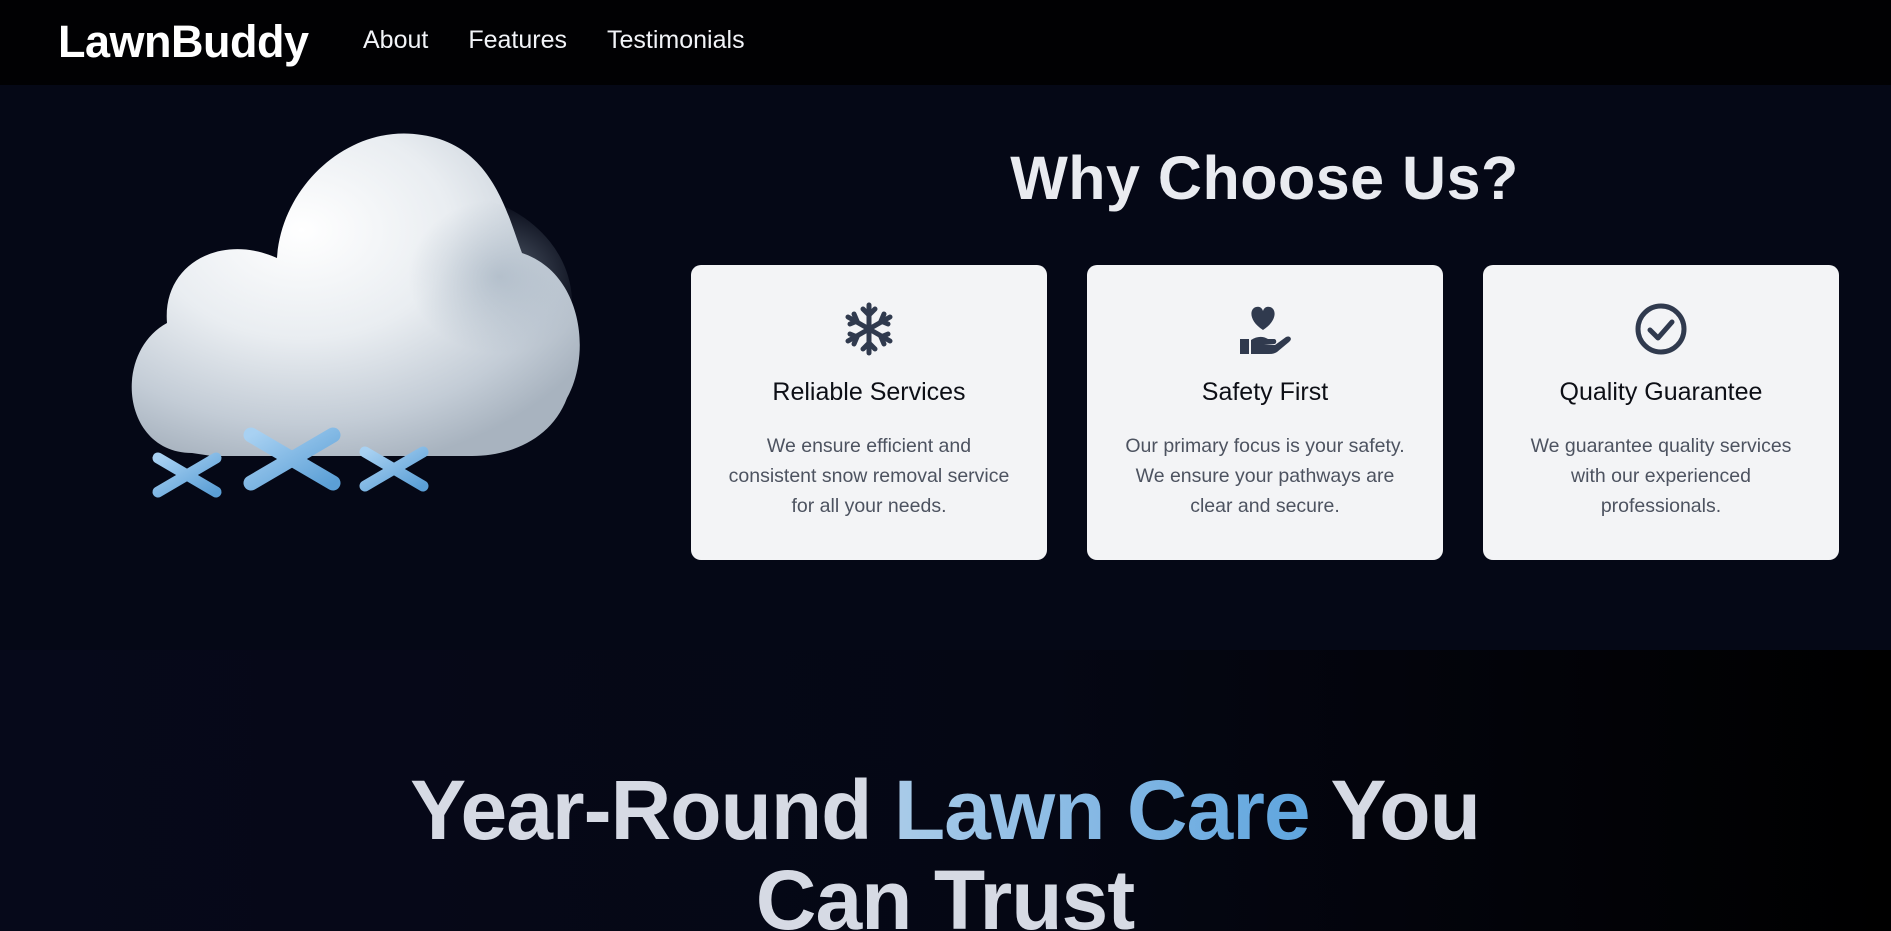 The image size is (1891, 931). Describe the element at coordinates (183, 42) in the screenshot. I see `brand-logo-link: LawnBuddy` at that location.